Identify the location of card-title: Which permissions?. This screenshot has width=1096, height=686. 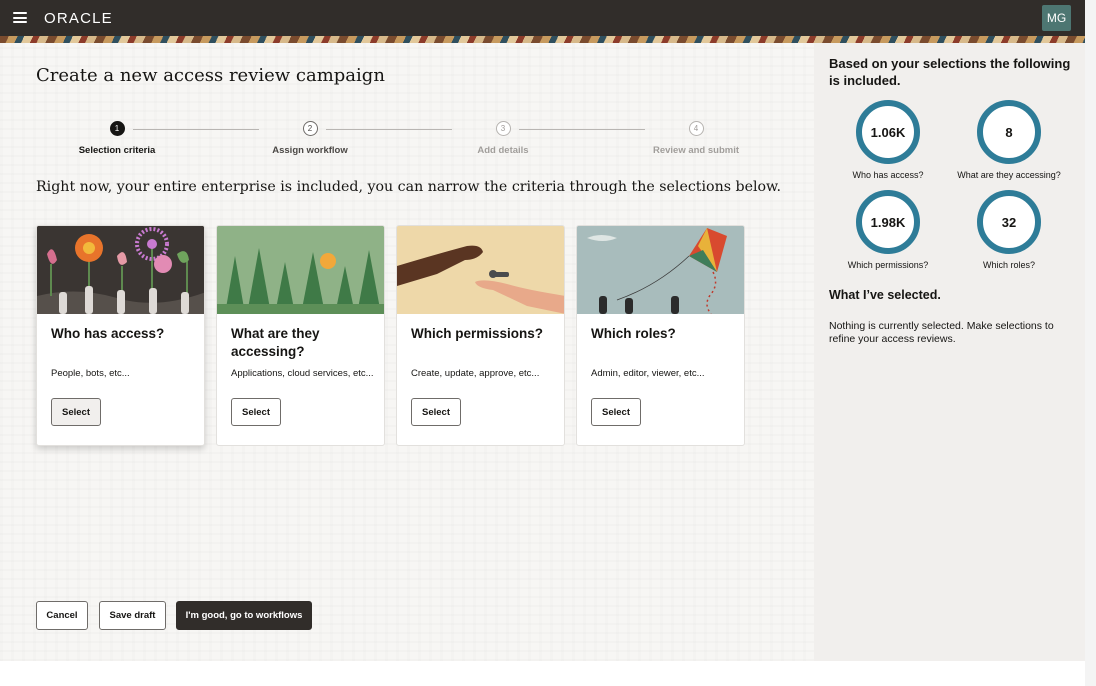
(477, 333).